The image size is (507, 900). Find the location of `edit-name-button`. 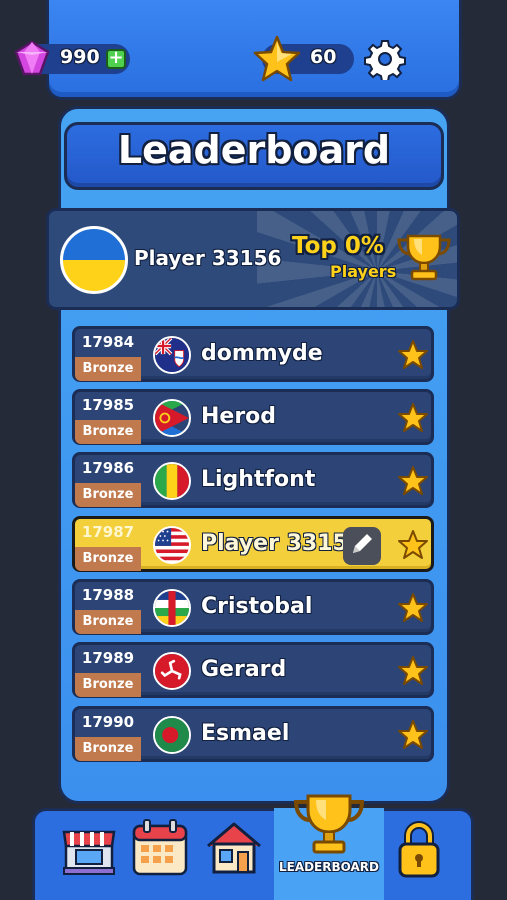

edit-name-button is located at coordinates (362, 546).